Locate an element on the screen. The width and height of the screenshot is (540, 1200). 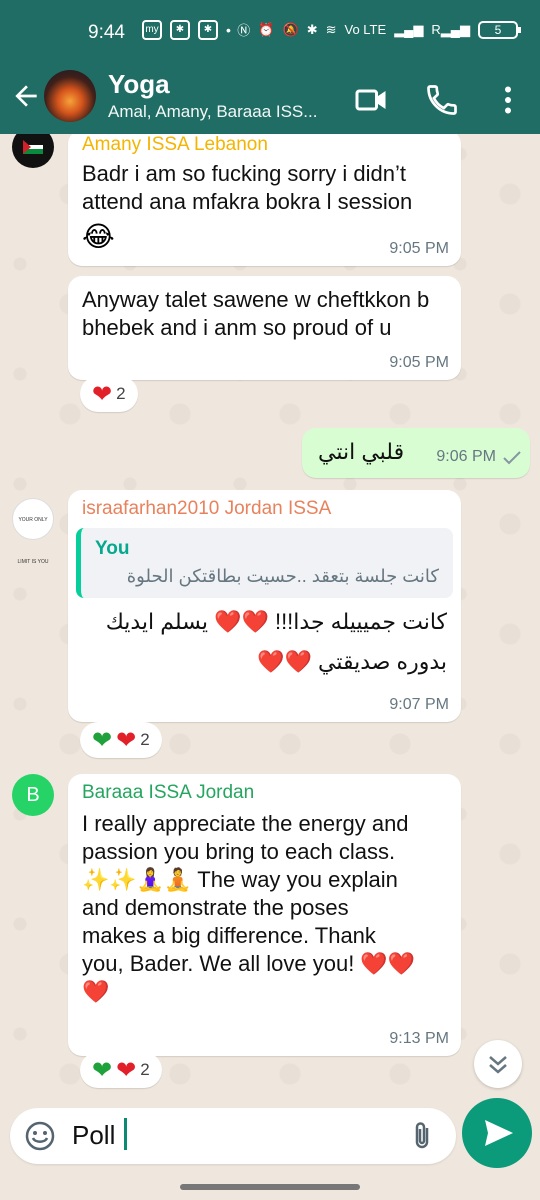
status-time: 9:44 is located at coordinates (106, 32).